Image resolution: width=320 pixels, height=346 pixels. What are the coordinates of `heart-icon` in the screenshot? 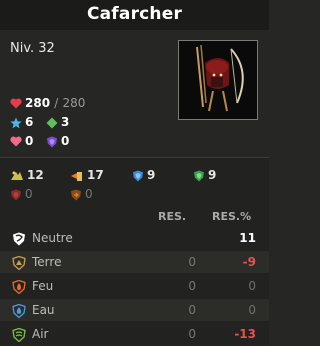 It's located at (16, 103).